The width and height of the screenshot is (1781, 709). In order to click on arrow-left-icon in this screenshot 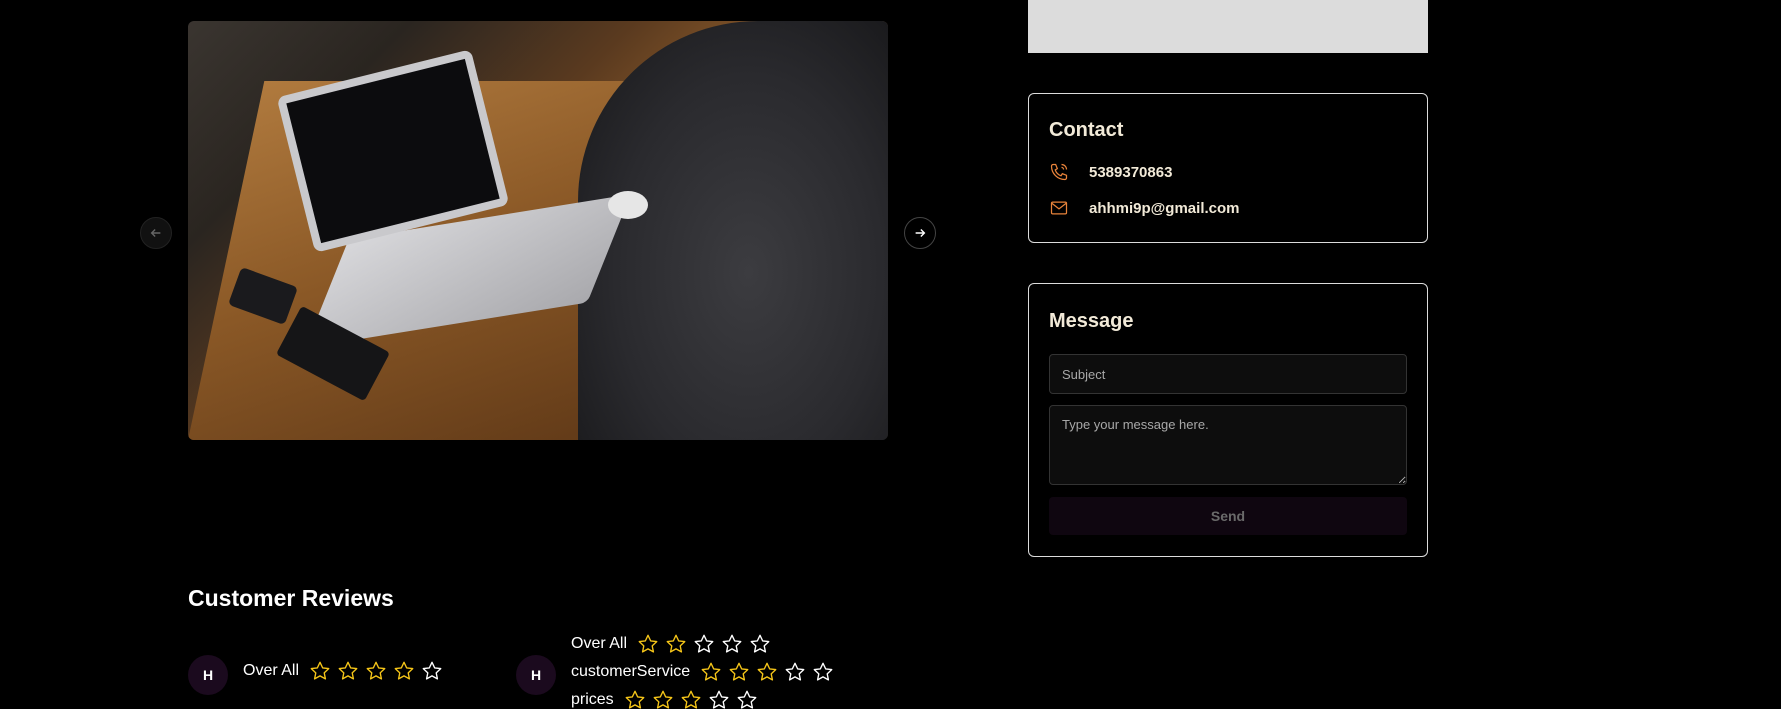, I will do `click(155, 233)`.